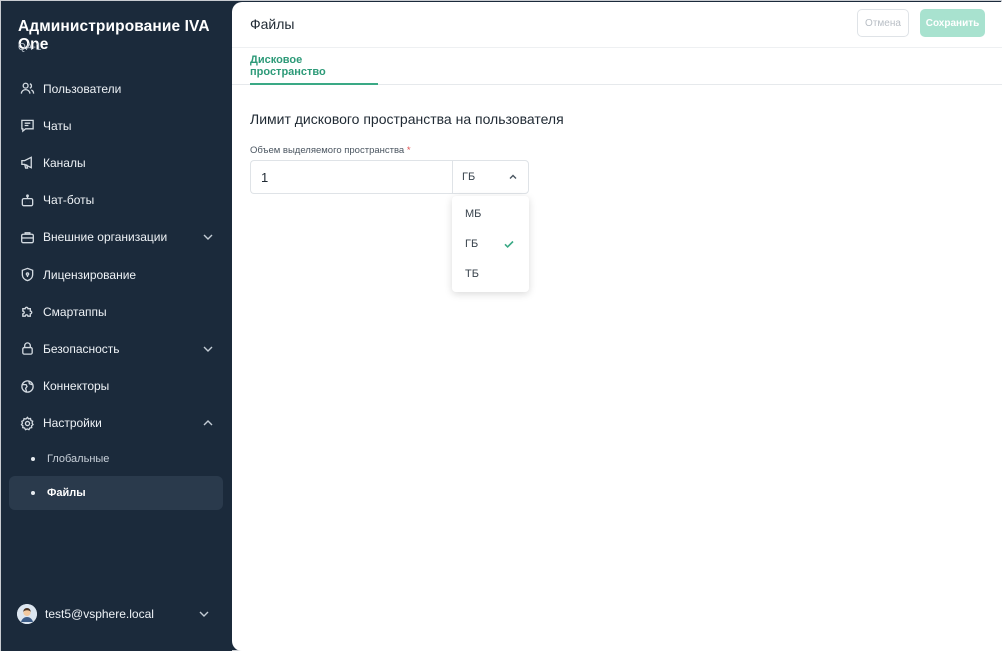 Image resolution: width=1002 pixels, height=651 pixels. I want to click on sidebar-item-label: Каналы, so click(64, 162).